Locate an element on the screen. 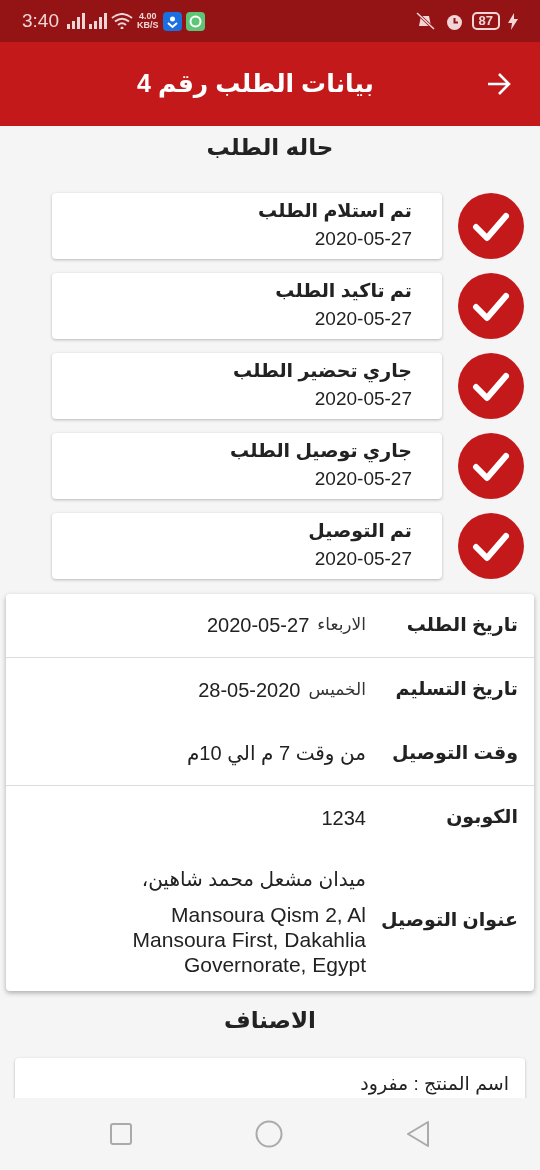  step-title: جاري توصيل الطلب is located at coordinates (320, 451).